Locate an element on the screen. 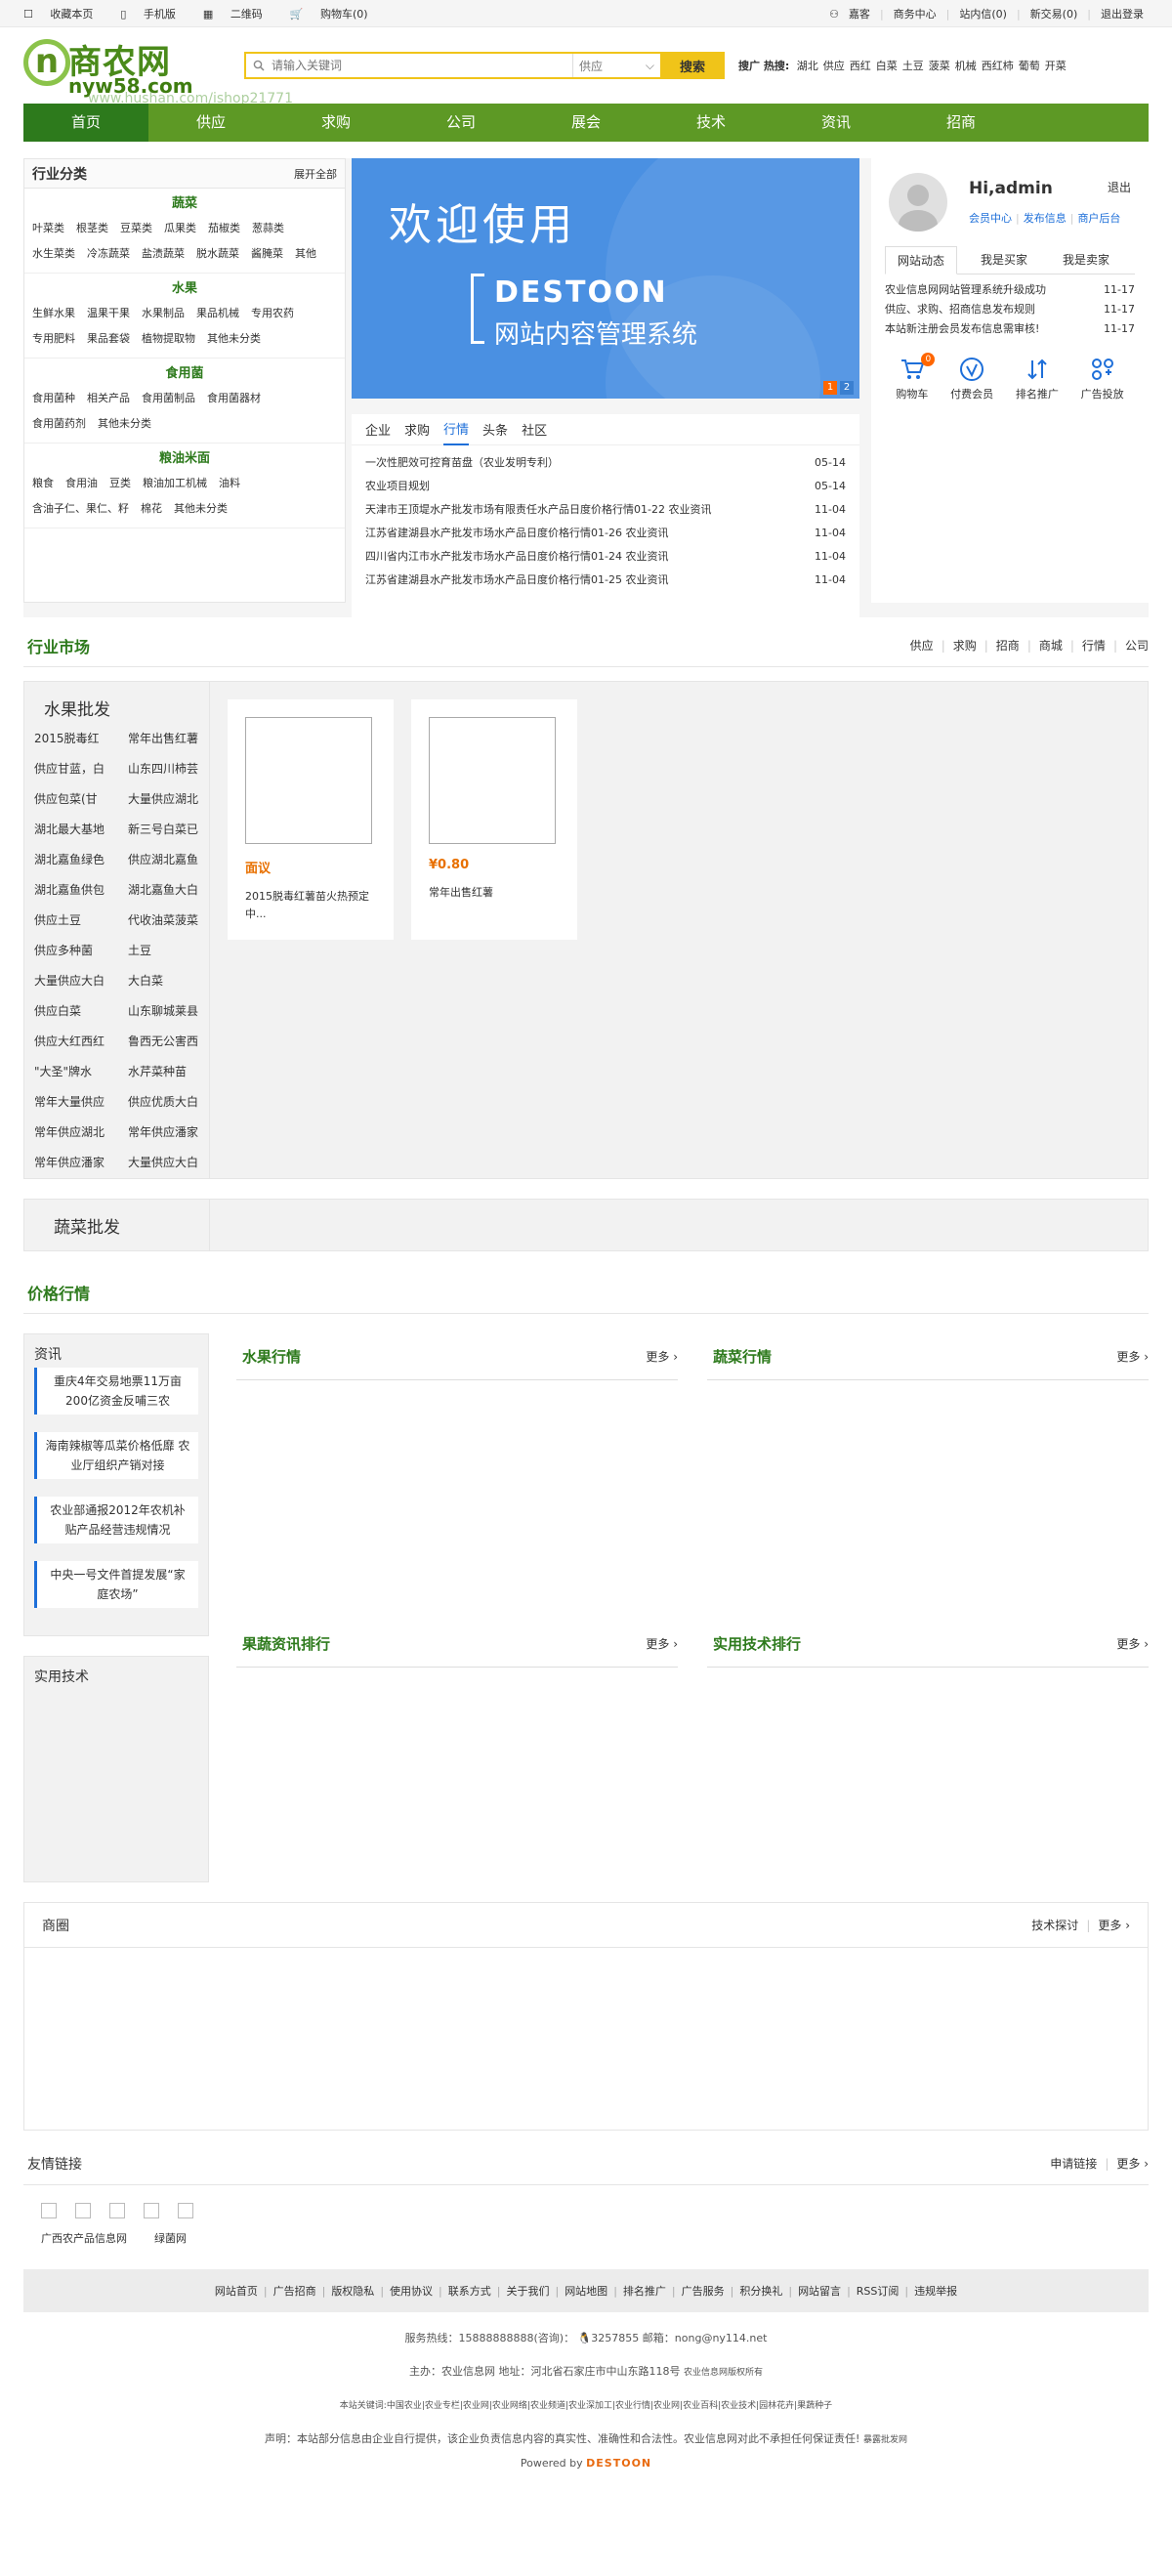  fruit-item: 湖北最大基地 is located at coordinates (81, 830).